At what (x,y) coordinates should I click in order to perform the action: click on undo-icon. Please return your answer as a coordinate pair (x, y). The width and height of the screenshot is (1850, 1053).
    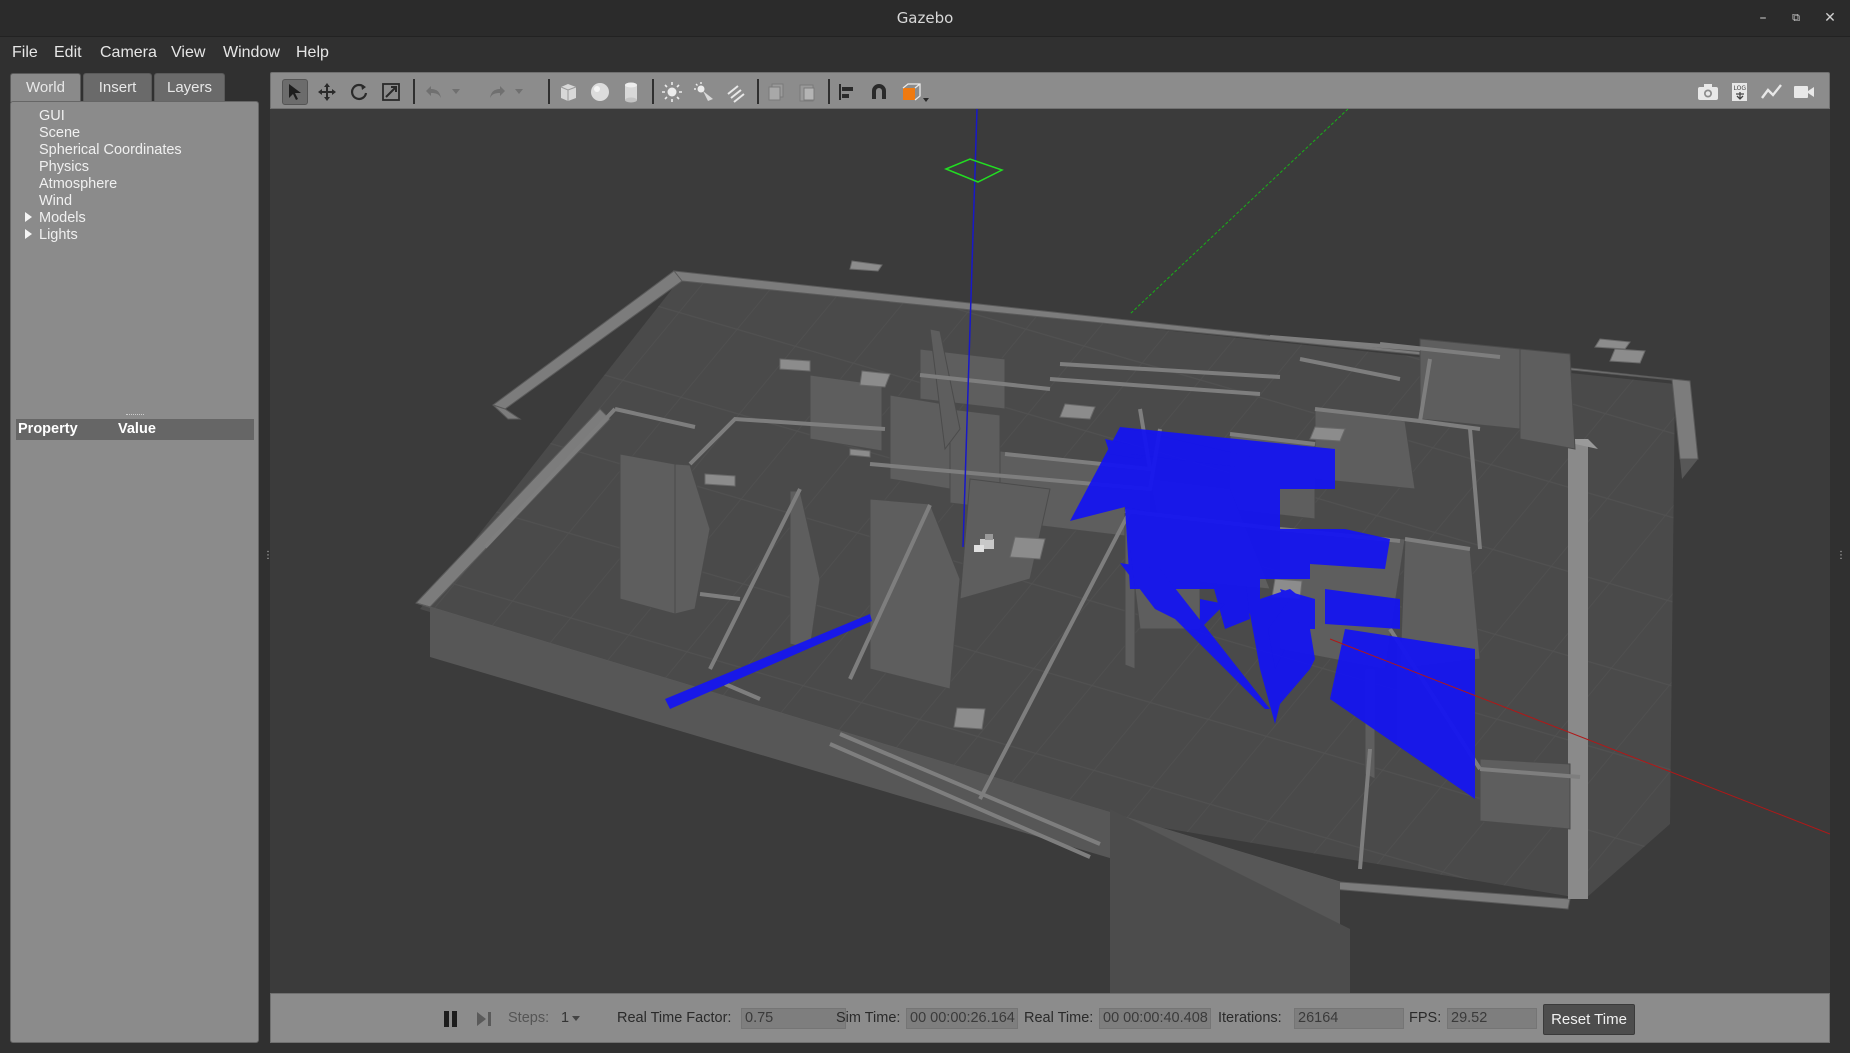
    Looking at the image, I should click on (434, 92).